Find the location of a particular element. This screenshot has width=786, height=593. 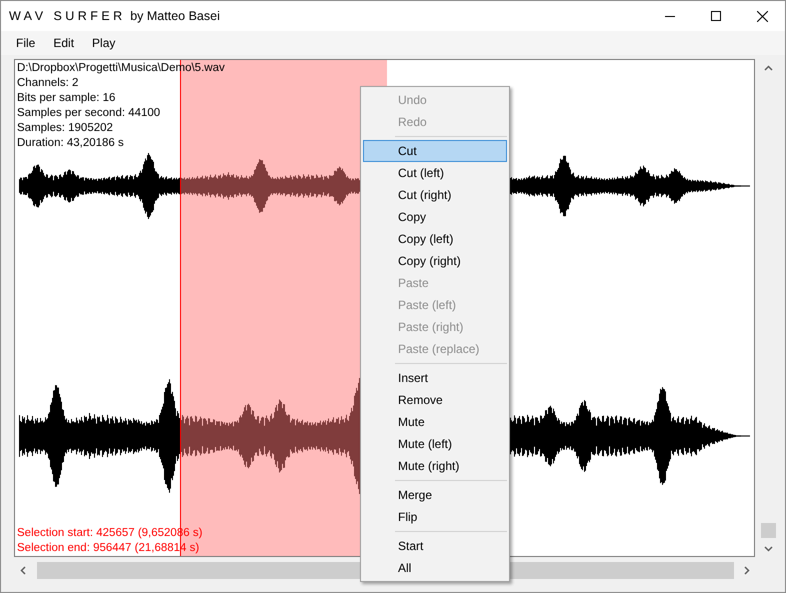

file-info-text: Samples per second: 44100 is located at coordinates (89, 113).